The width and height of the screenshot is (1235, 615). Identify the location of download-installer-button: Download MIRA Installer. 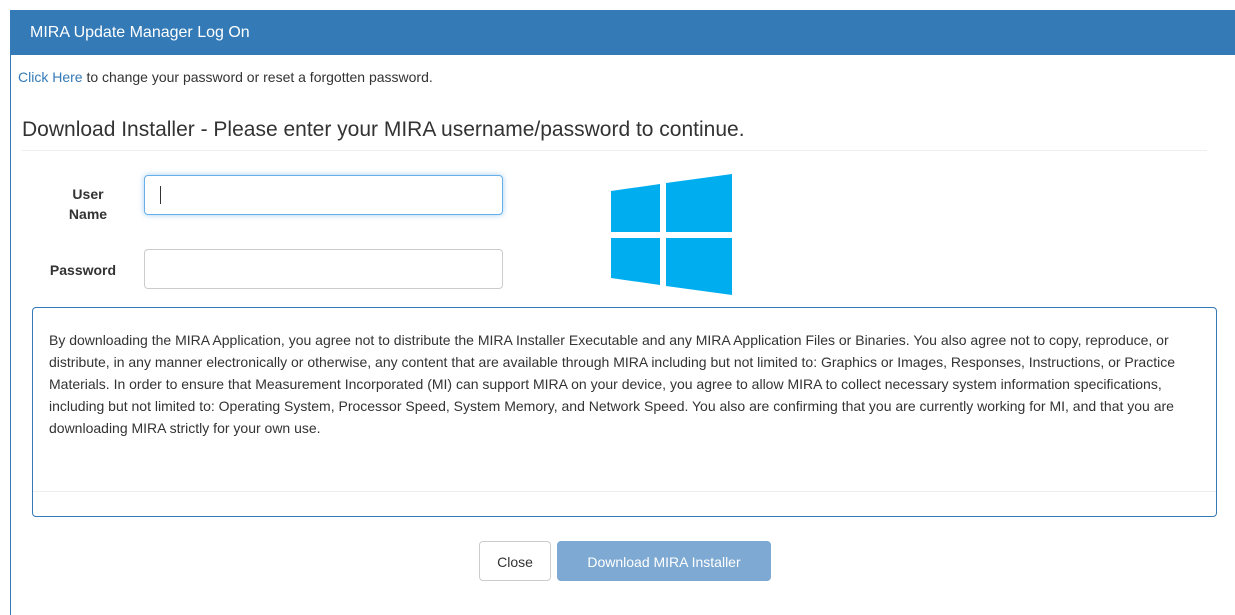
(664, 561).